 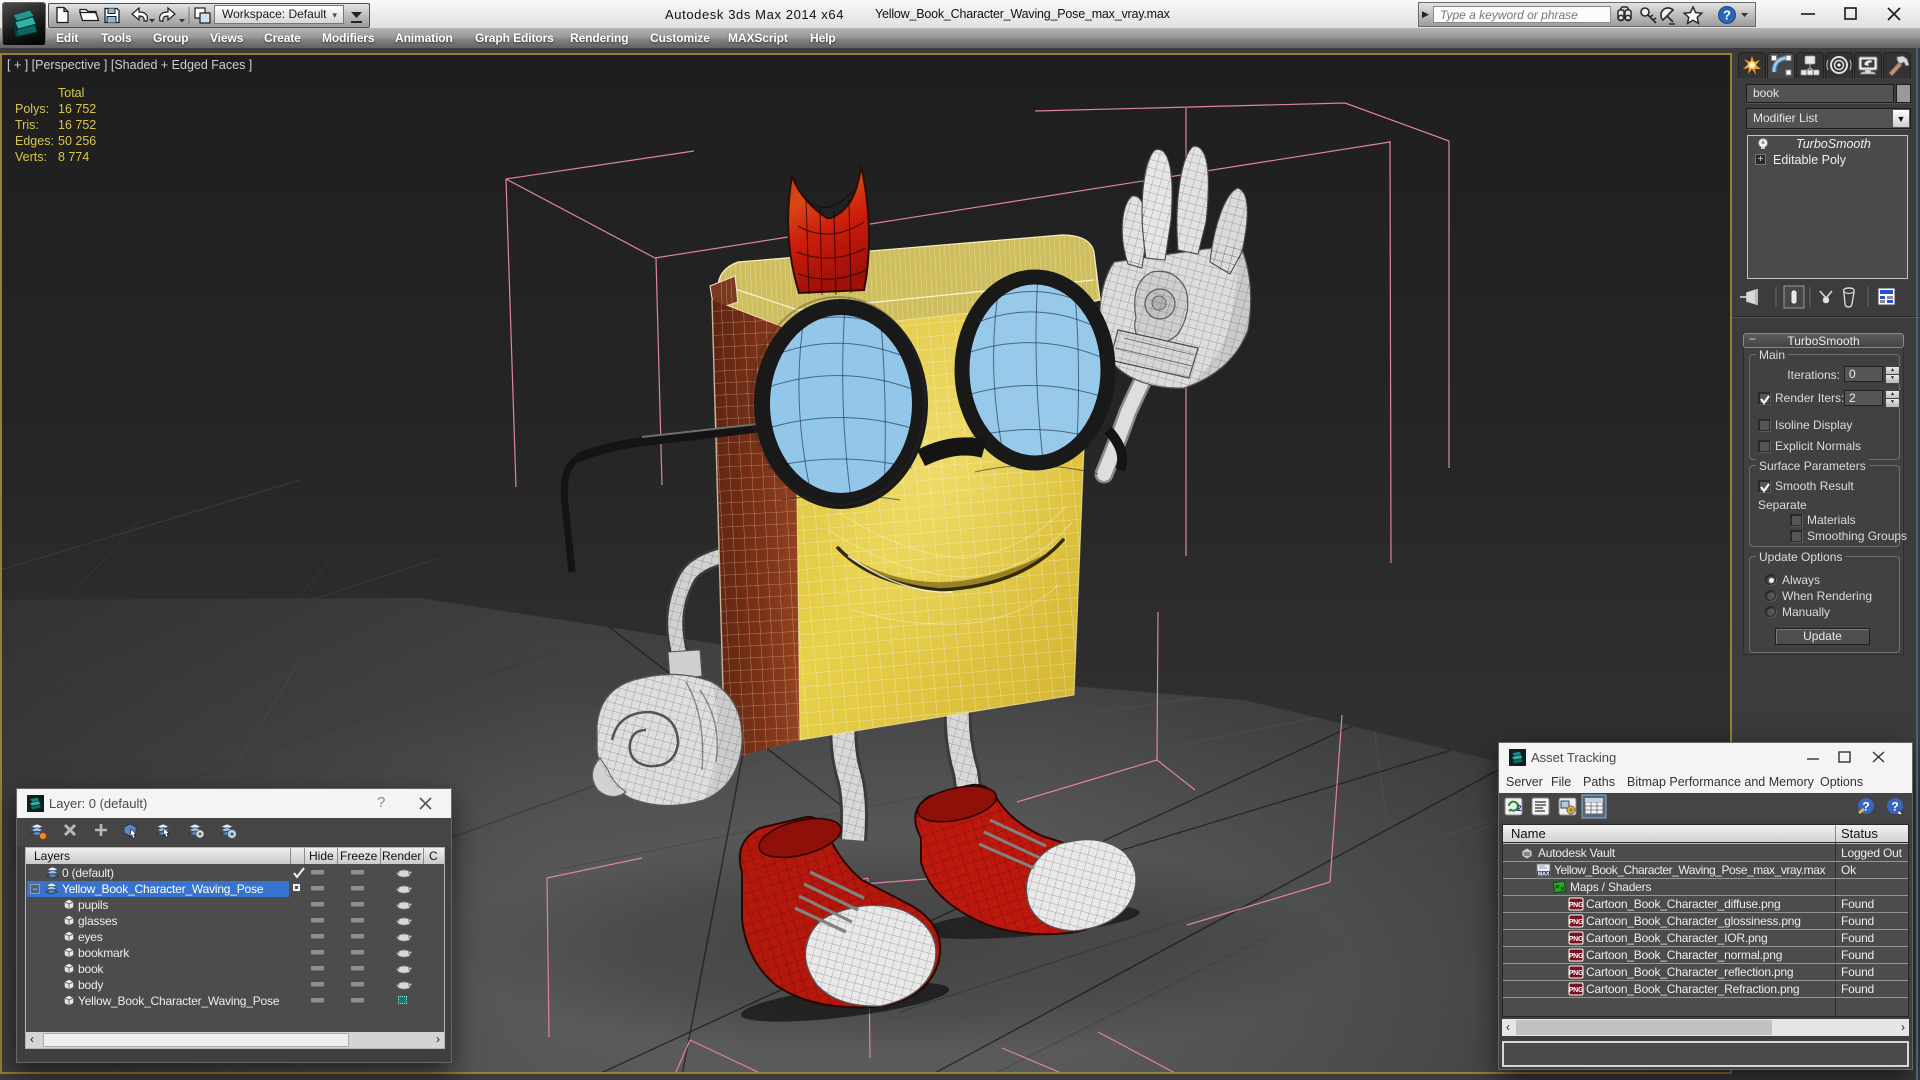 I want to click on svg-text: 2, so click(x=1519, y=808).